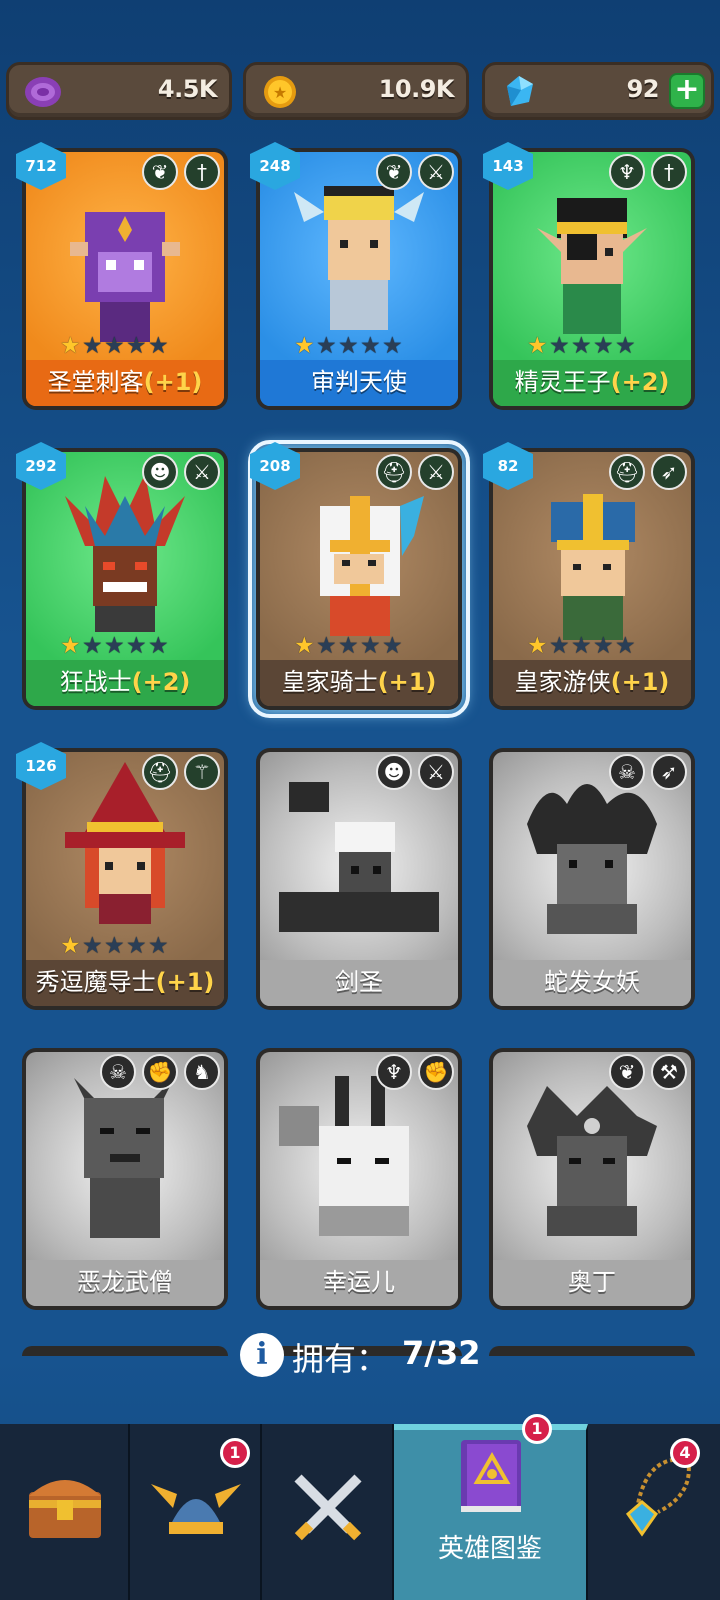 The image size is (720, 1600). Describe the element at coordinates (359, 857) in the screenshot. I see `sword-saint-figure` at that location.